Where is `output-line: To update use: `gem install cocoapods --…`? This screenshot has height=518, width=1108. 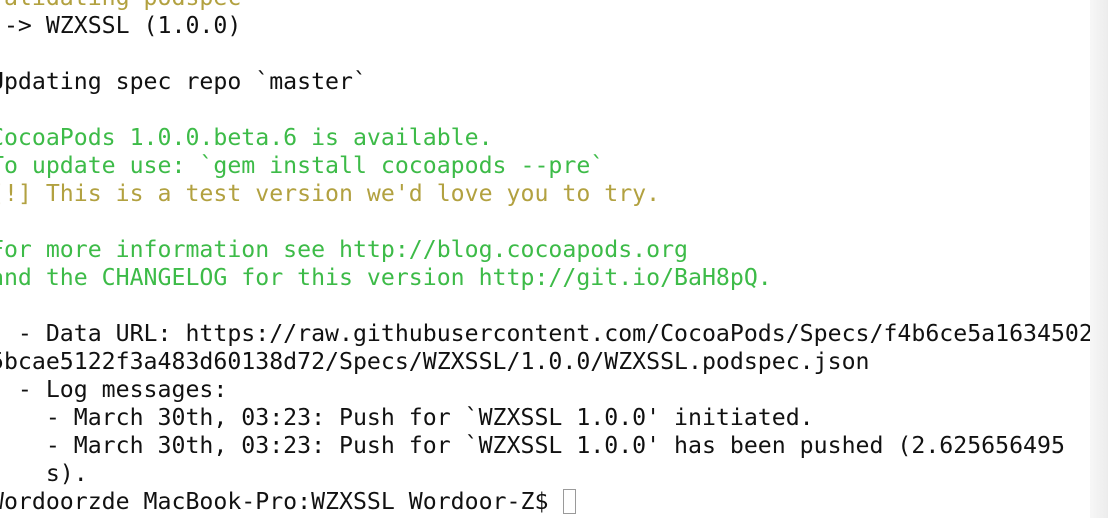
output-line: To update use: `gem install cocoapods --… is located at coordinates (302, 165).